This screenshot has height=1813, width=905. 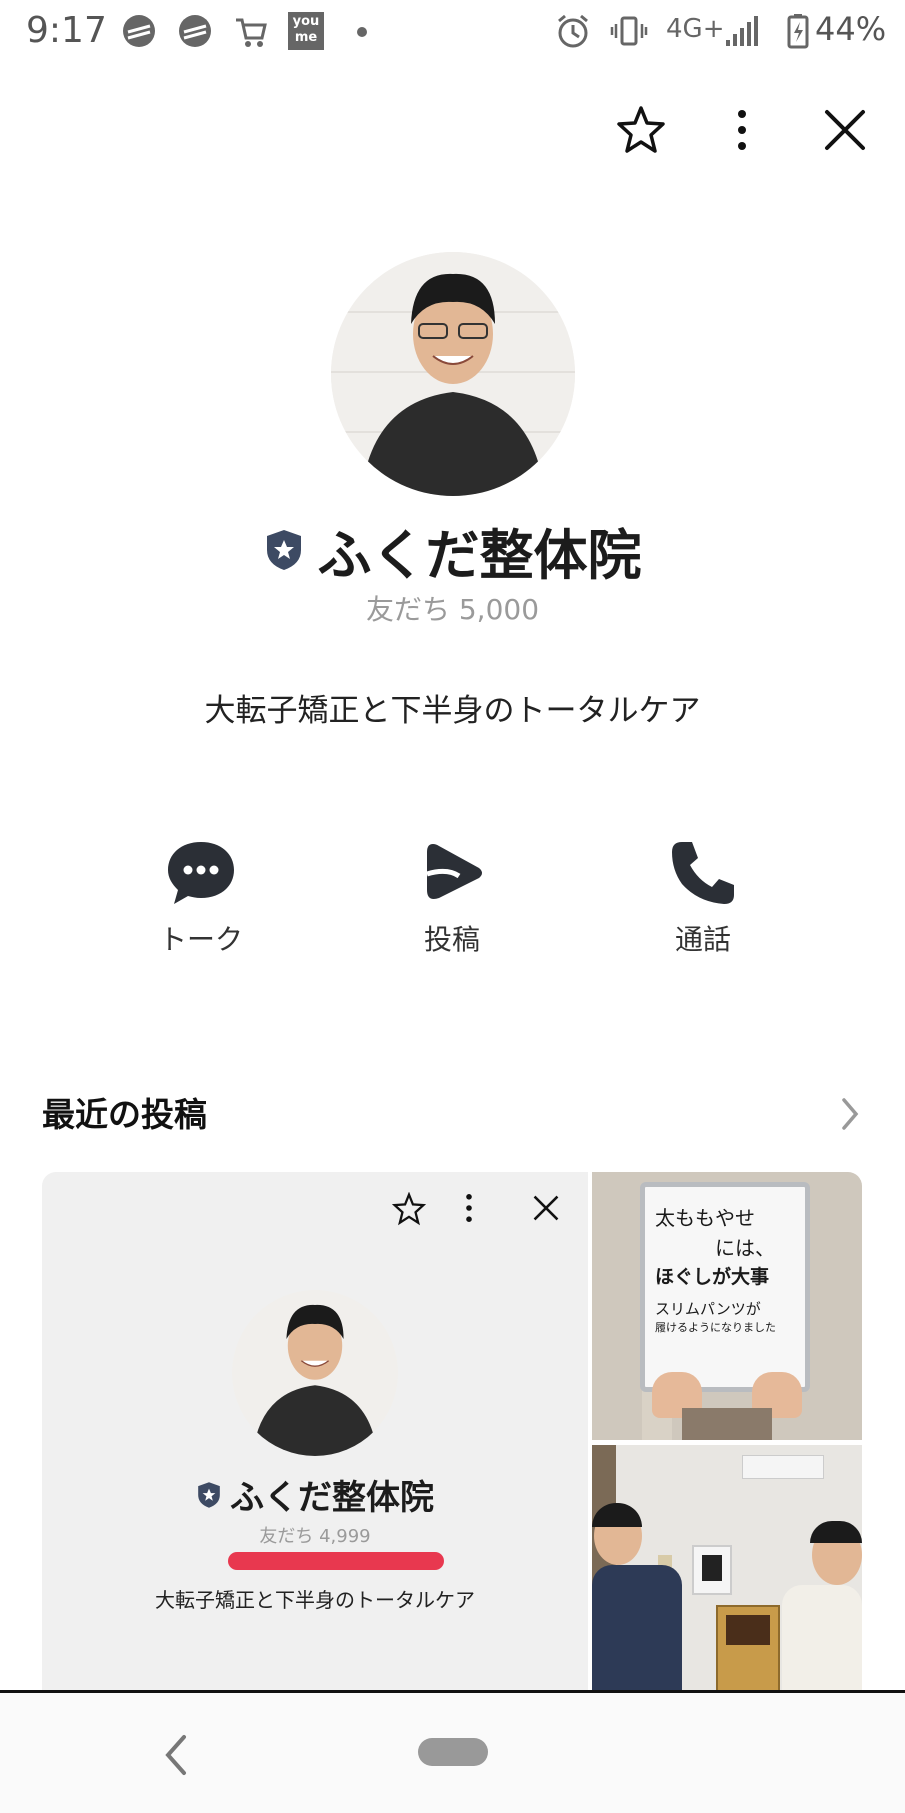 What do you see at coordinates (452, 31) in the screenshot?
I see `status-bar: 9:17 you me 4G+ 44%` at bounding box center [452, 31].